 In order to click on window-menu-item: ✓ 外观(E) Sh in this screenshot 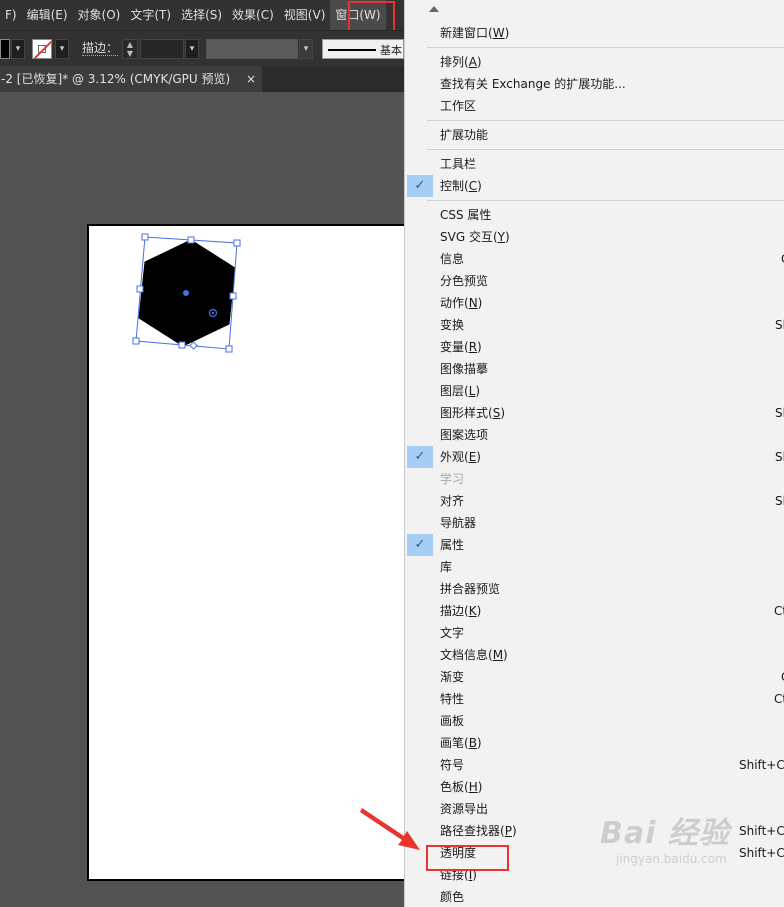, I will do `click(594, 457)`.